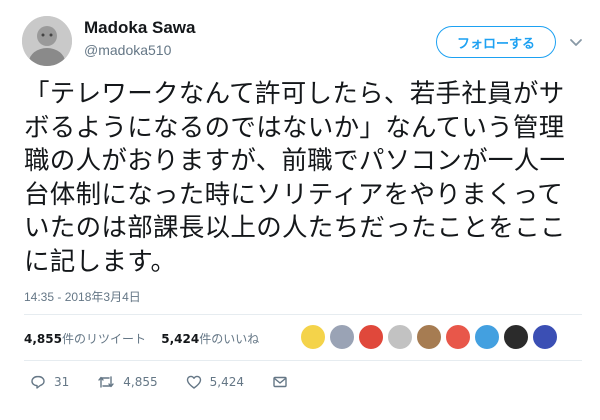 Image resolution: width=600 pixels, height=420 pixels. Describe the element at coordinates (106, 382) in the screenshot. I see `retweet-icon` at that location.